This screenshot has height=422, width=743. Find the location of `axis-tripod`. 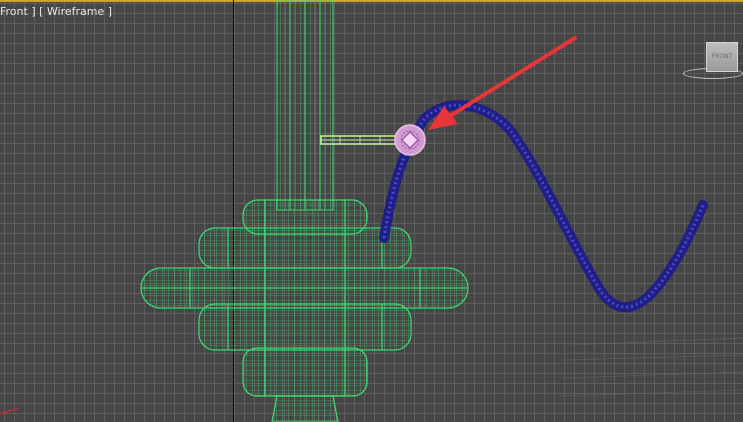

axis-tripod is located at coordinates (9, 411).